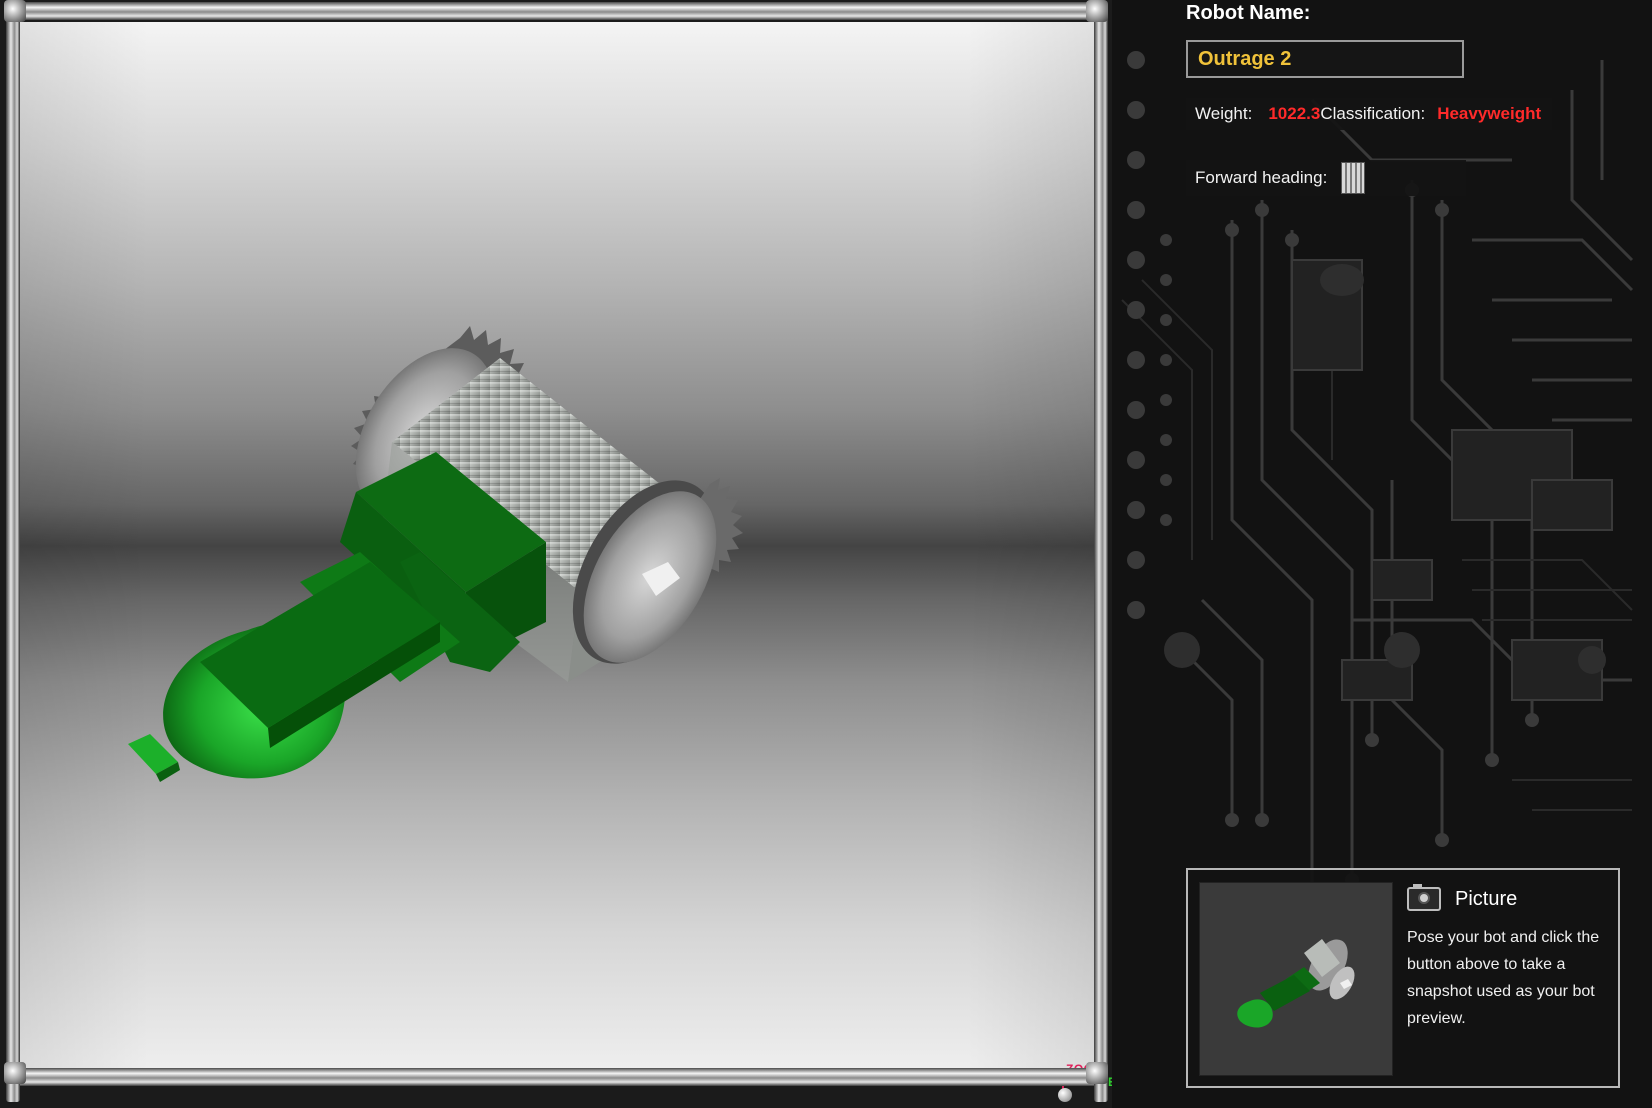 The width and height of the screenshot is (1652, 1108). I want to click on forward-heading-row: Forward heading:, so click(1326, 178).